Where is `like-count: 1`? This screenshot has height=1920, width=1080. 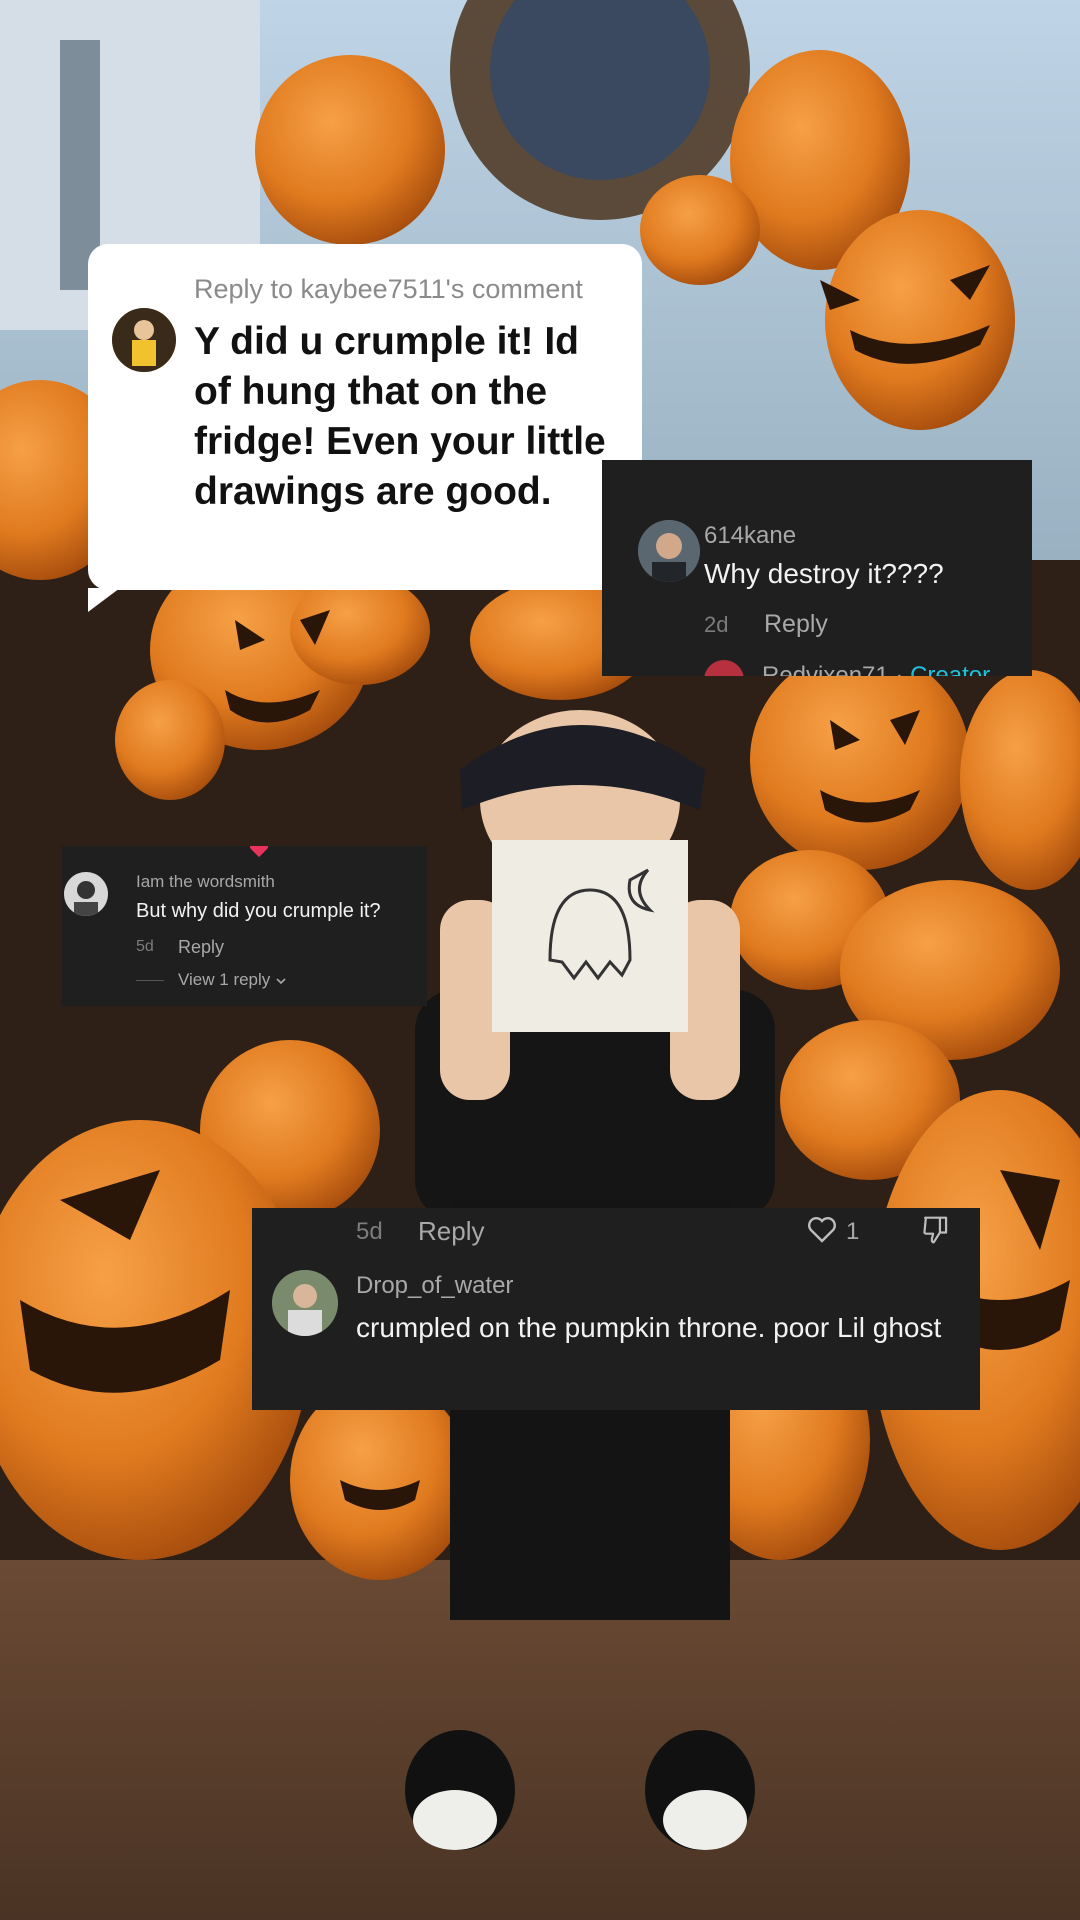 like-count: 1 is located at coordinates (853, 1231).